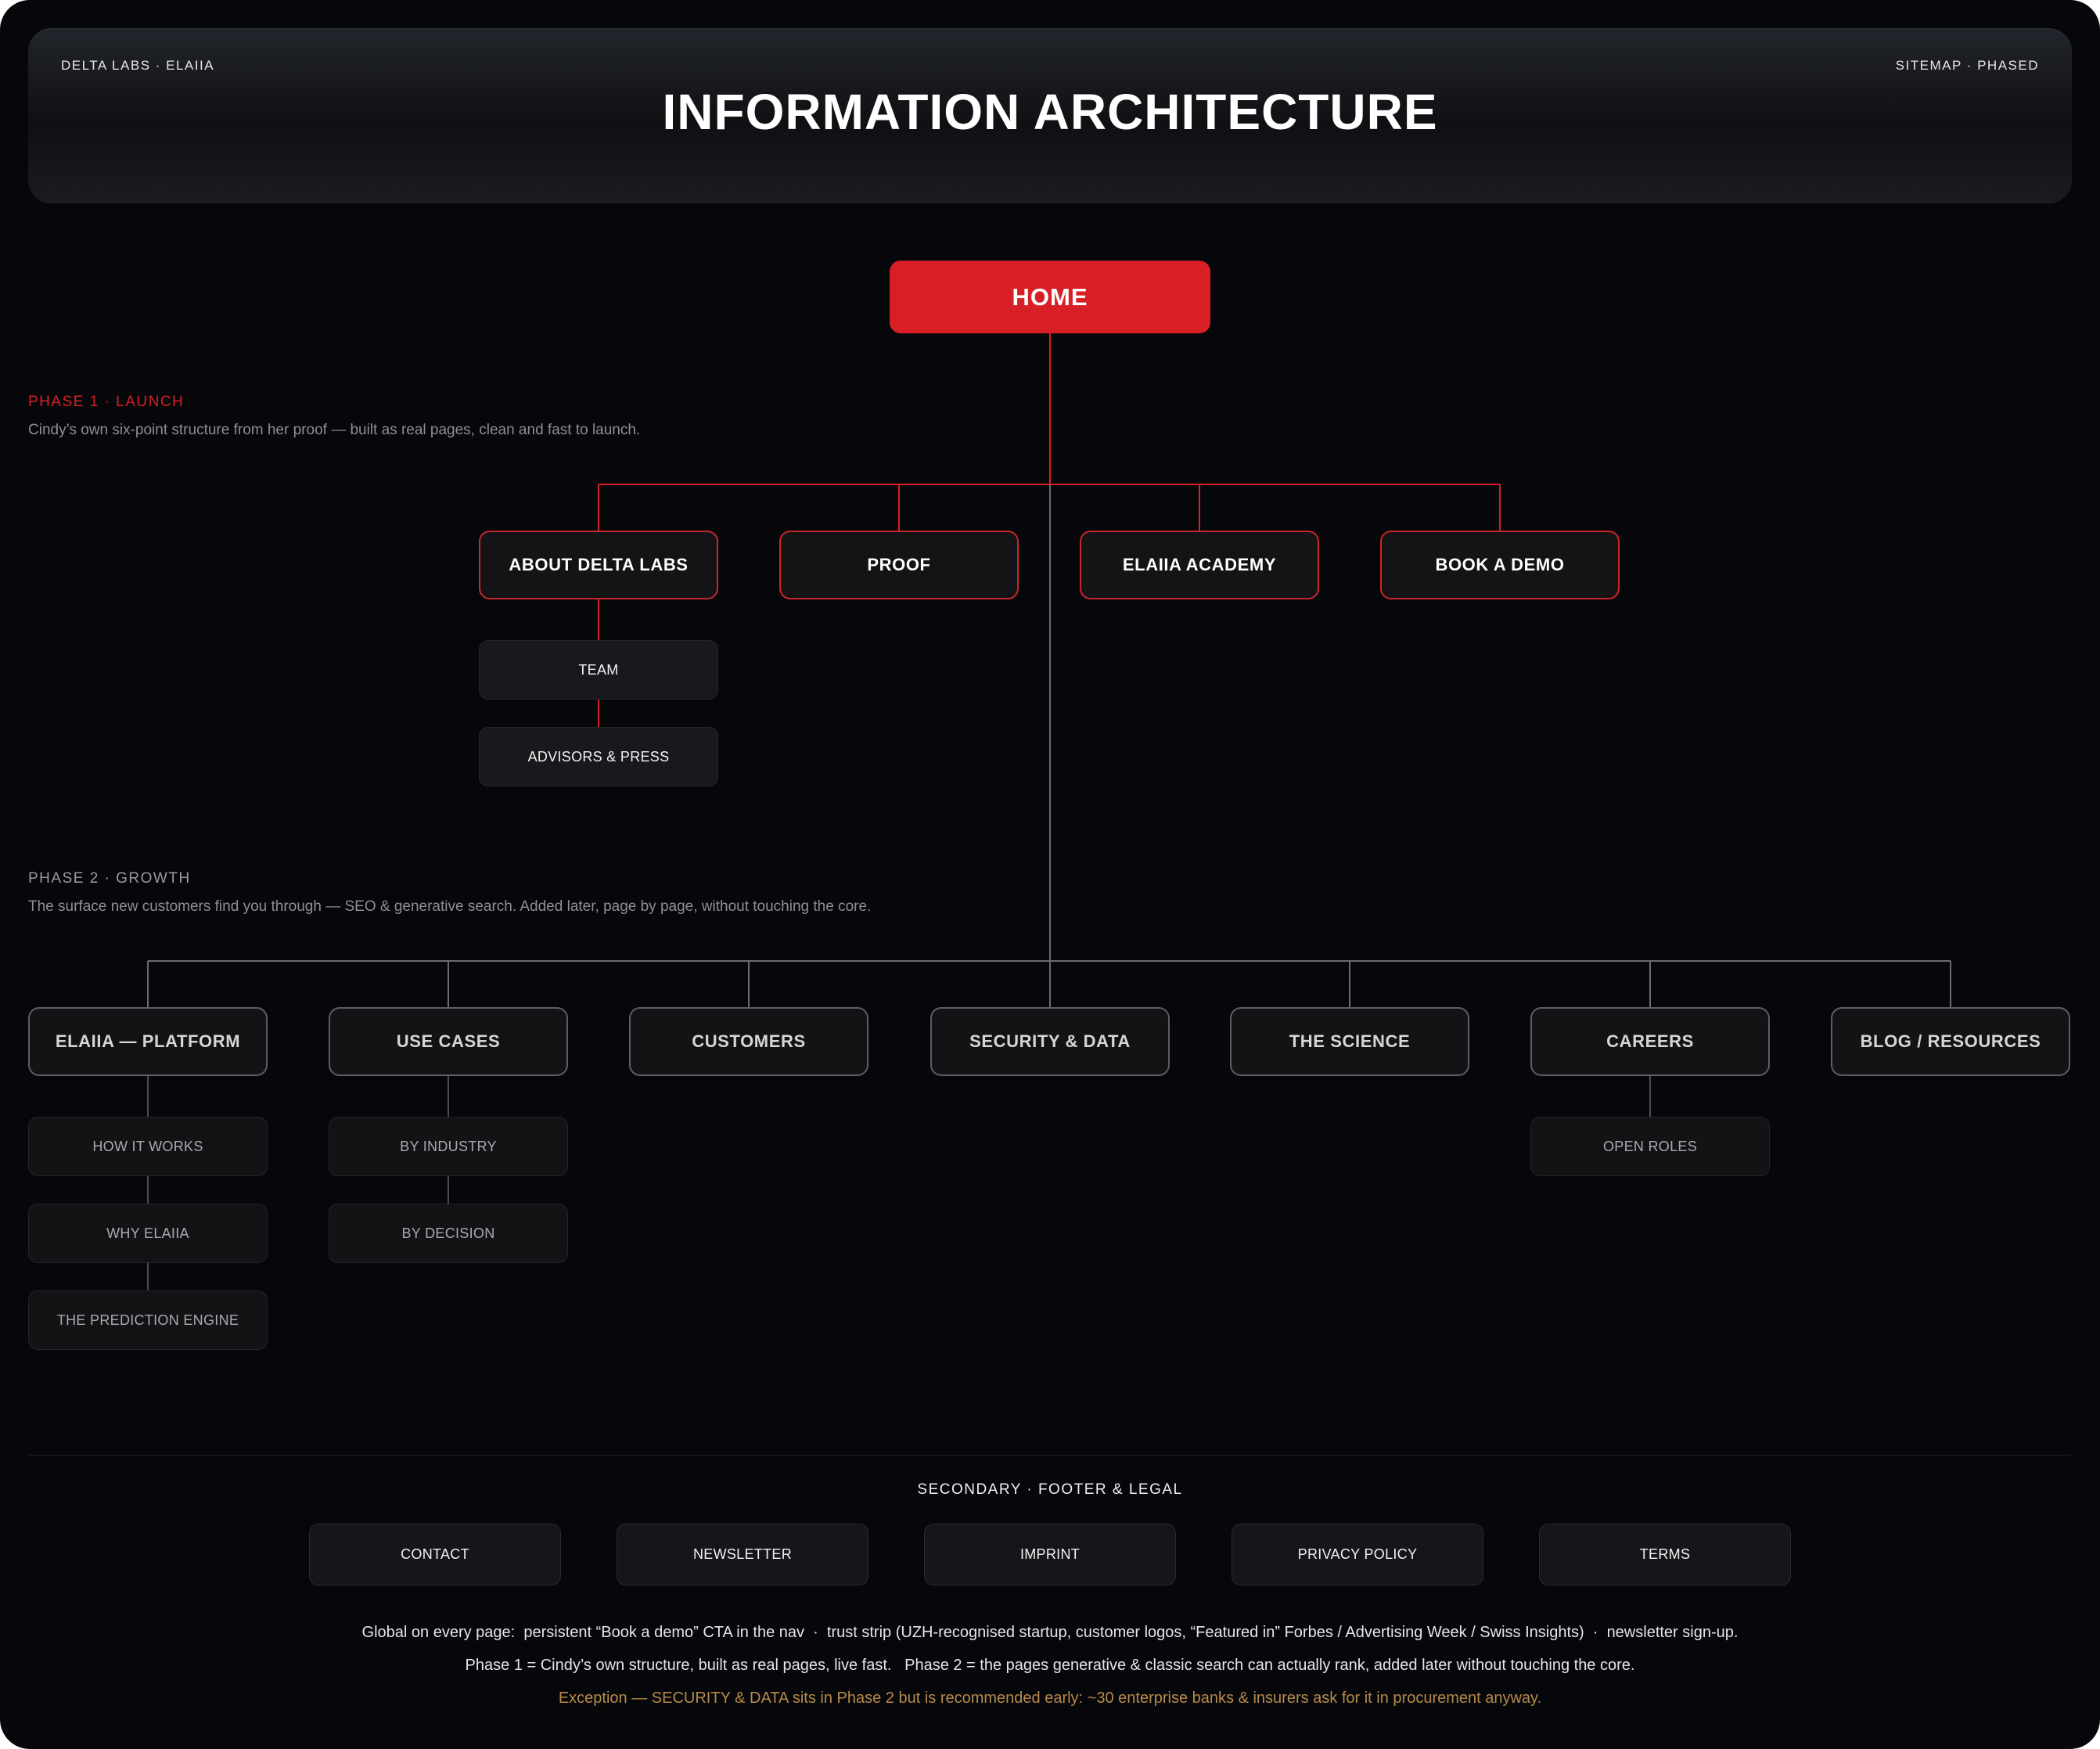  Describe the element at coordinates (1050, 297) in the screenshot. I see `node-home: HOME` at that location.